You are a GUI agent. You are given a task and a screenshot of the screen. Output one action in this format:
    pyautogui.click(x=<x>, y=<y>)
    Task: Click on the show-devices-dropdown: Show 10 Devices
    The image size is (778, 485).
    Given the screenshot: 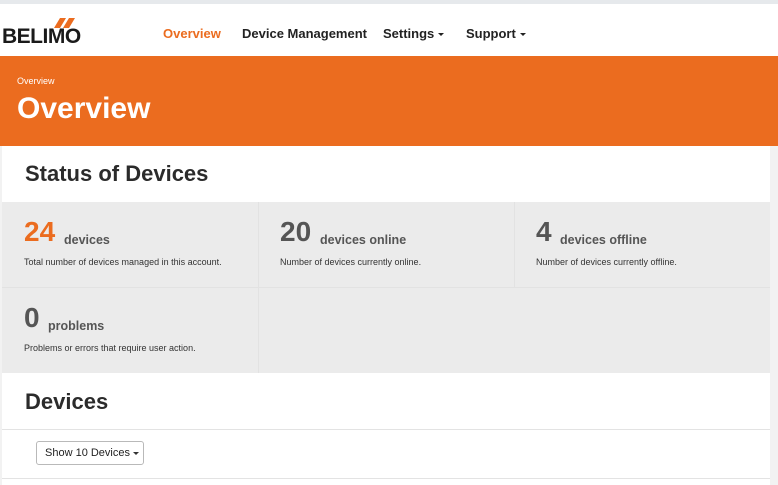 What is the action you would take?
    pyautogui.click(x=90, y=453)
    